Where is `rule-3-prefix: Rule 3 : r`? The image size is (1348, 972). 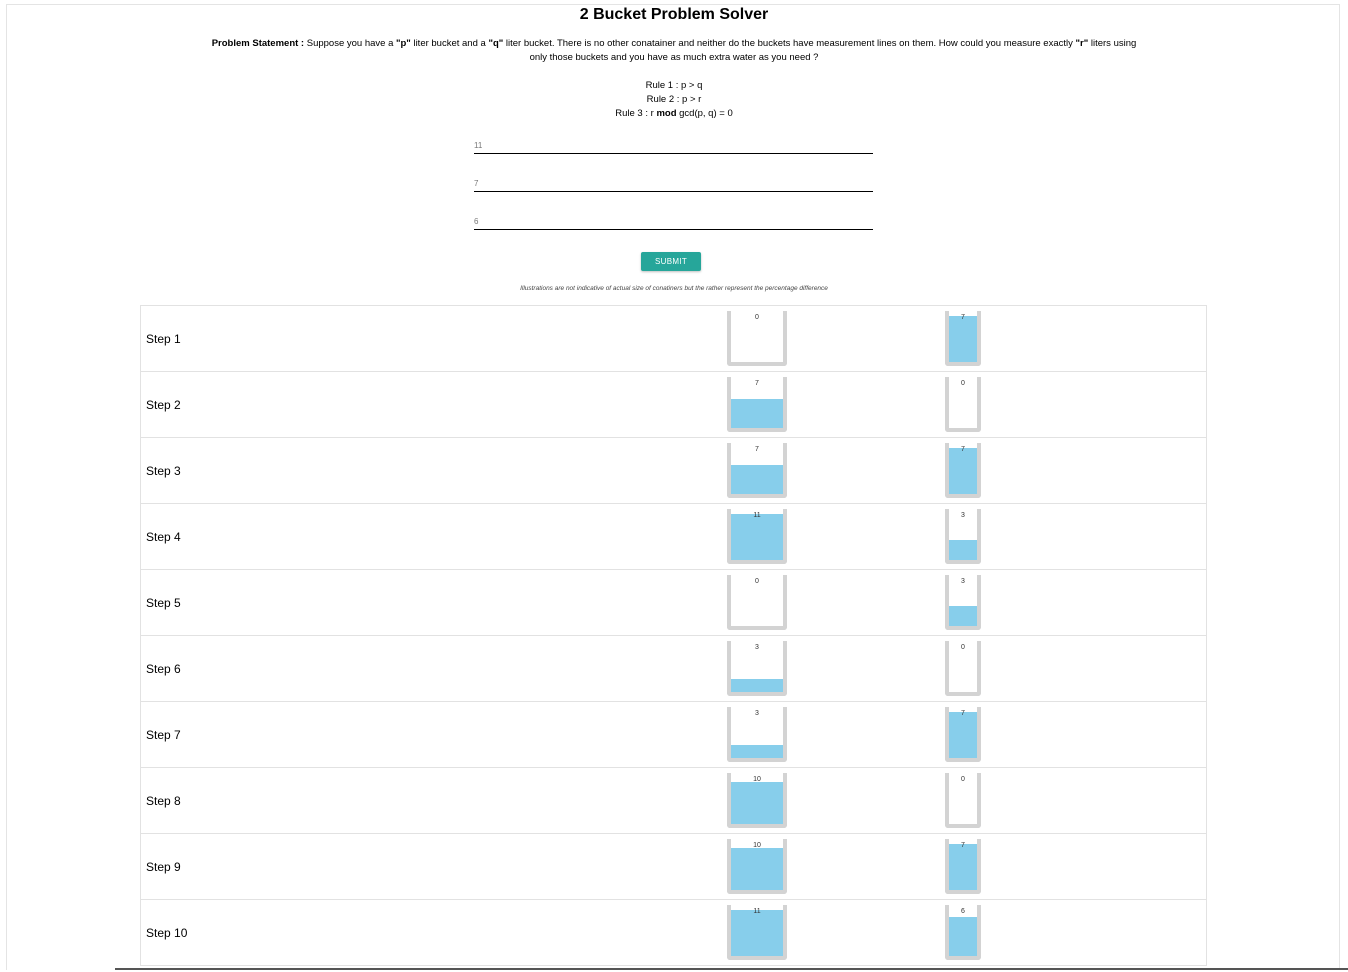 rule-3-prefix: Rule 3 : r is located at coordinates (636, 113).